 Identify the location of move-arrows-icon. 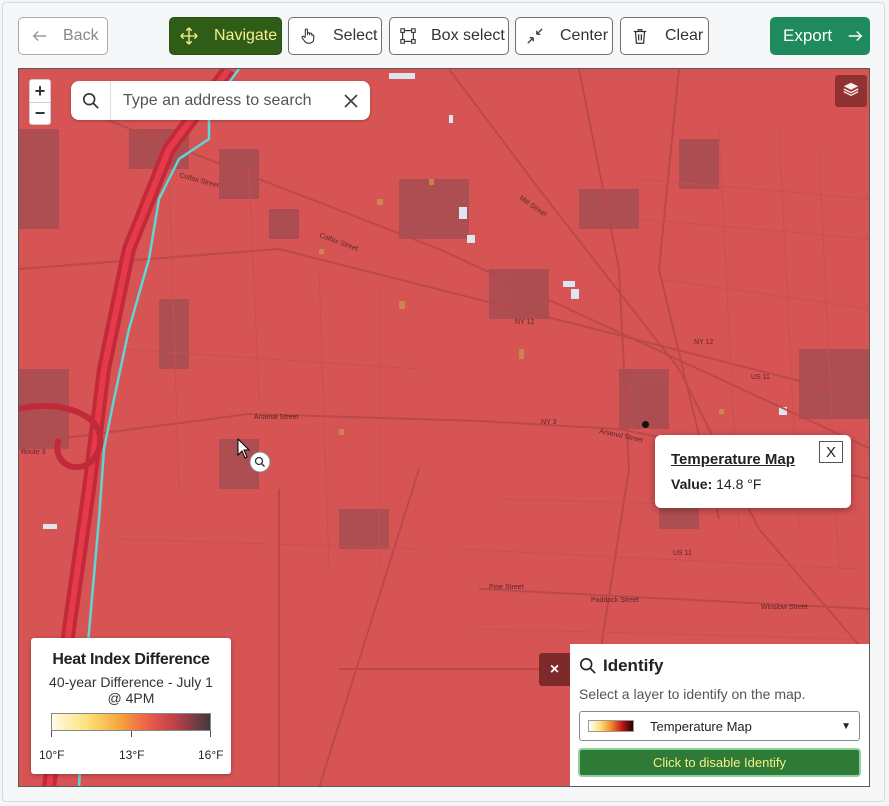
(189, 36).